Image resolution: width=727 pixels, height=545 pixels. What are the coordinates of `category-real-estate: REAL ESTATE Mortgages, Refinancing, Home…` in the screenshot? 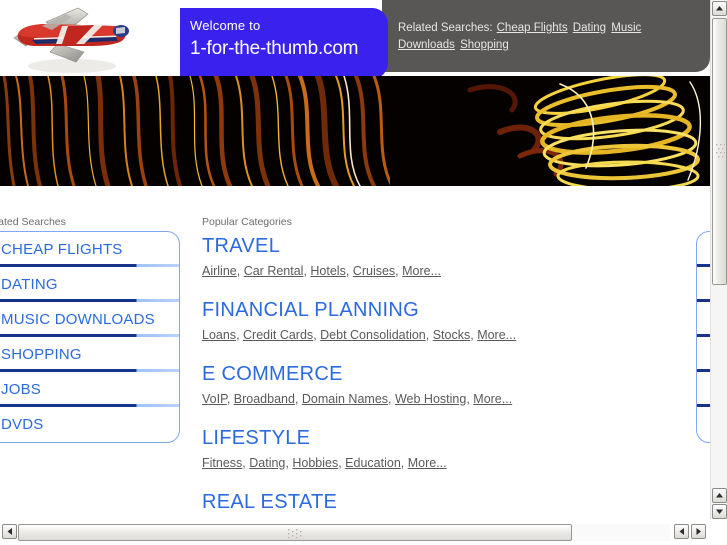 It's located at (437, 504).